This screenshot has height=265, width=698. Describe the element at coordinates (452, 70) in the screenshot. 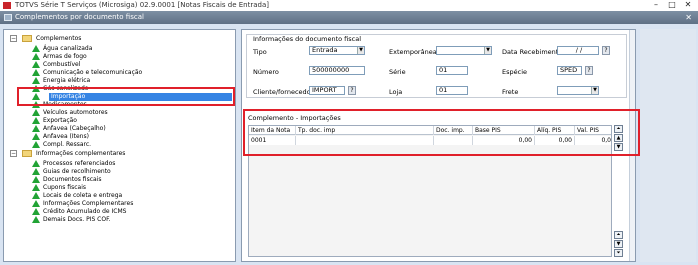

I see `serie-field: 01` at that location.